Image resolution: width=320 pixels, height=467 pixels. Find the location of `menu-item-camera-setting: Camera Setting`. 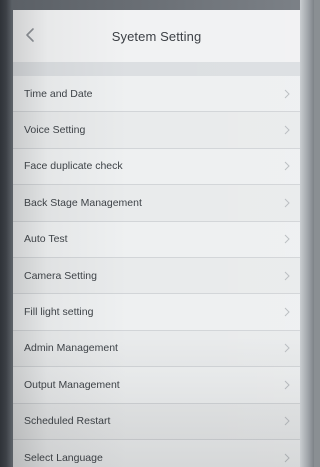

menu-item-camera-setting: Camera Setting is located at coordinates (156, 276).